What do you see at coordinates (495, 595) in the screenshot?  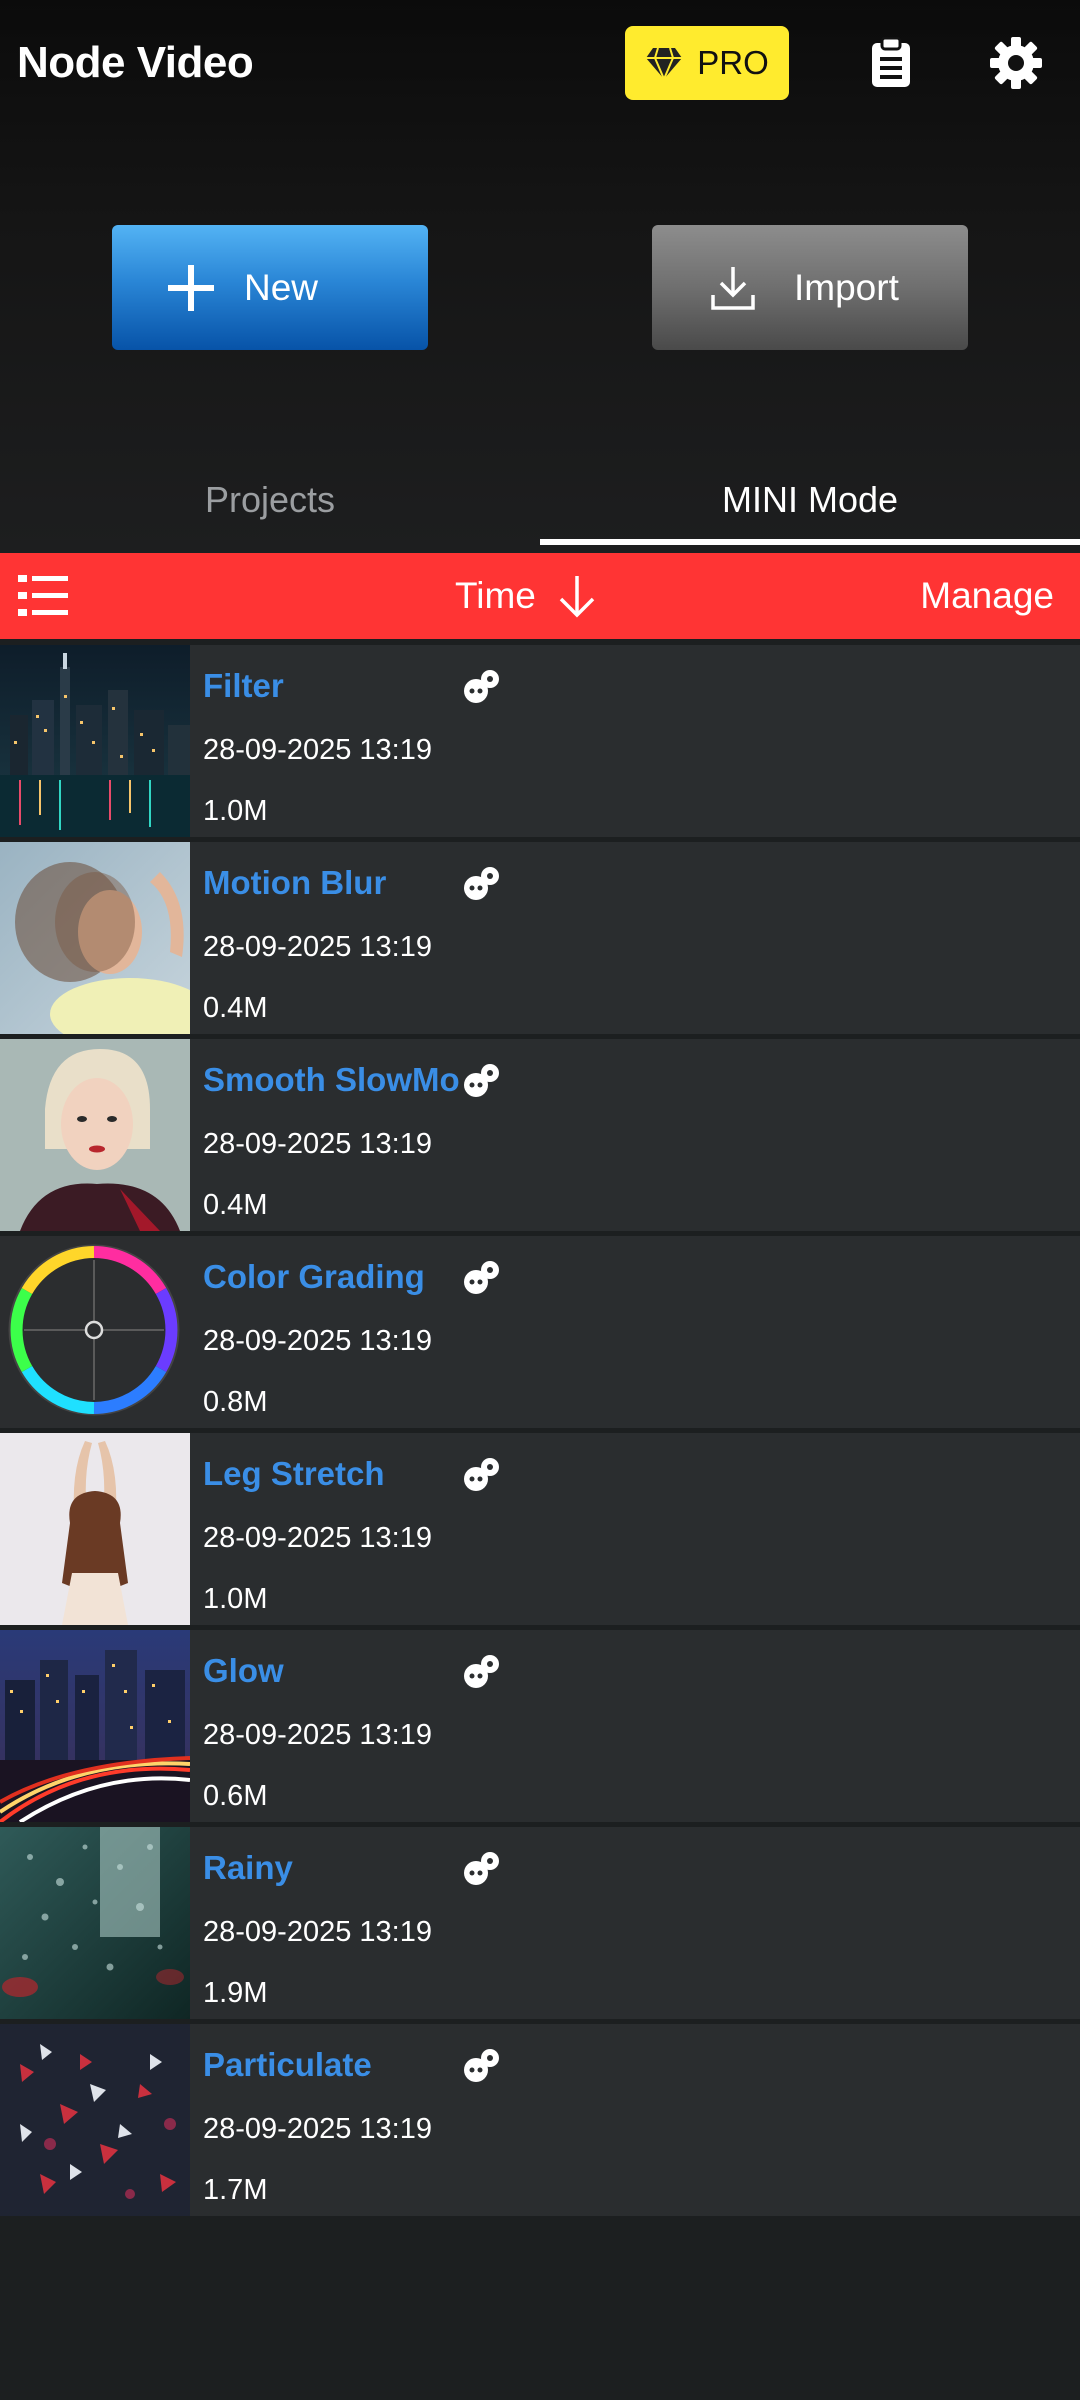 I see `sort-label: Time` at bounding box center [495, 595].